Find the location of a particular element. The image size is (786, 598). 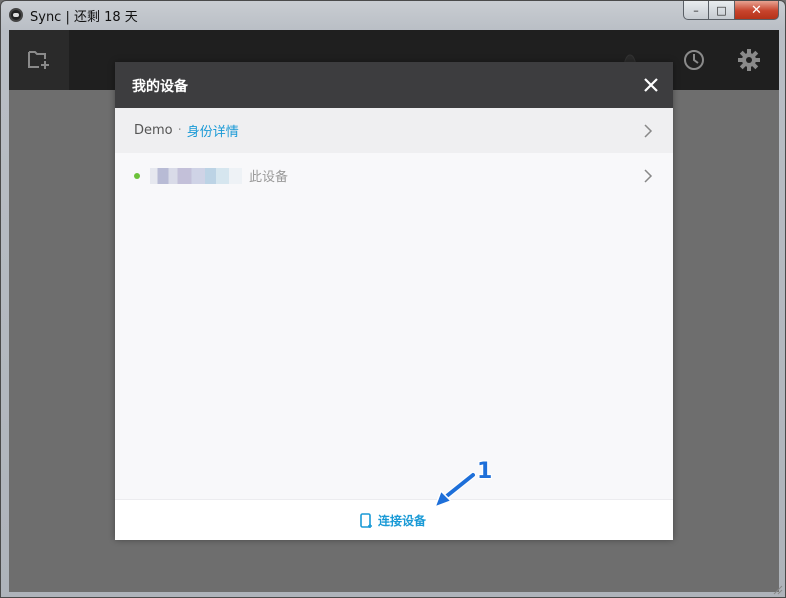

connect-device-label: 连接设备 is located at coordinates (402, 521).